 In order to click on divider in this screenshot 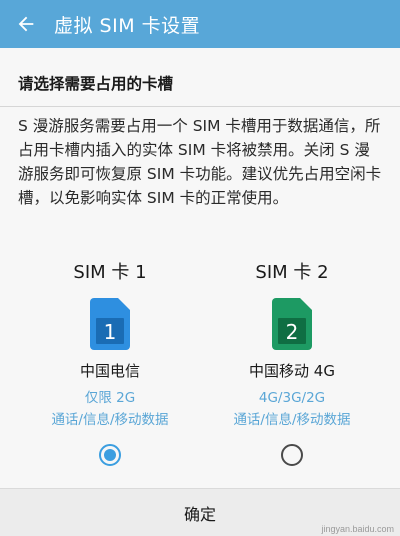, I will do `click(200, 106)`.